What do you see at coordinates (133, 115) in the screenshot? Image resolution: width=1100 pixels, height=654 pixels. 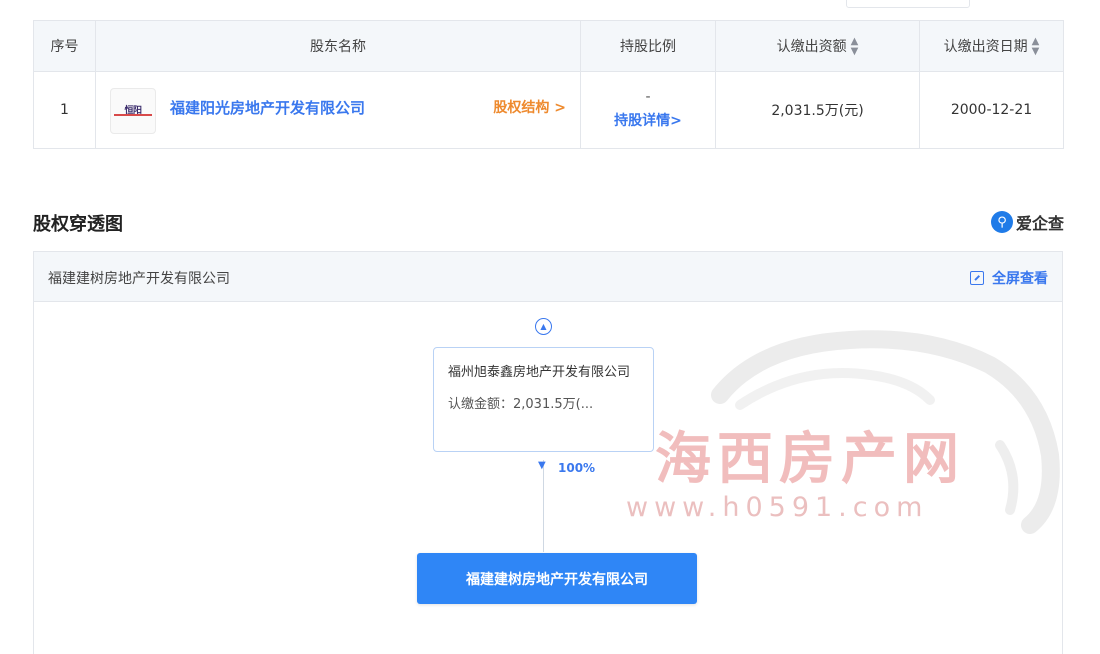 I see `logo-stripe` at bounding box center [133, 115].